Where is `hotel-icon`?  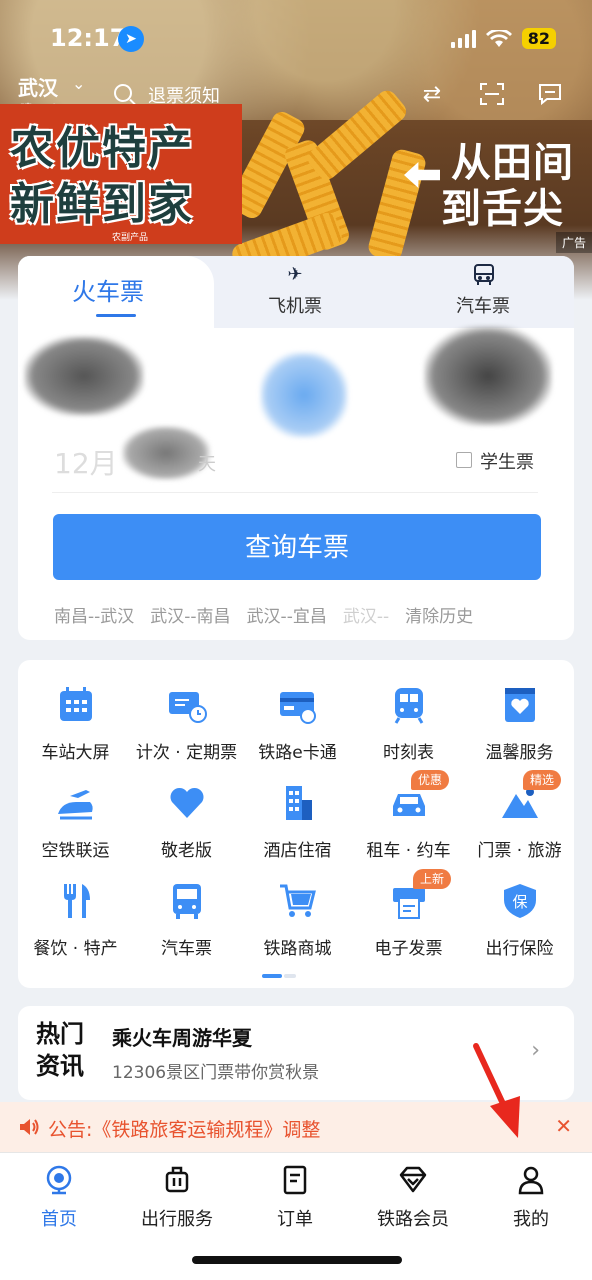 hotel-icon is located at coordinates (299, 803).